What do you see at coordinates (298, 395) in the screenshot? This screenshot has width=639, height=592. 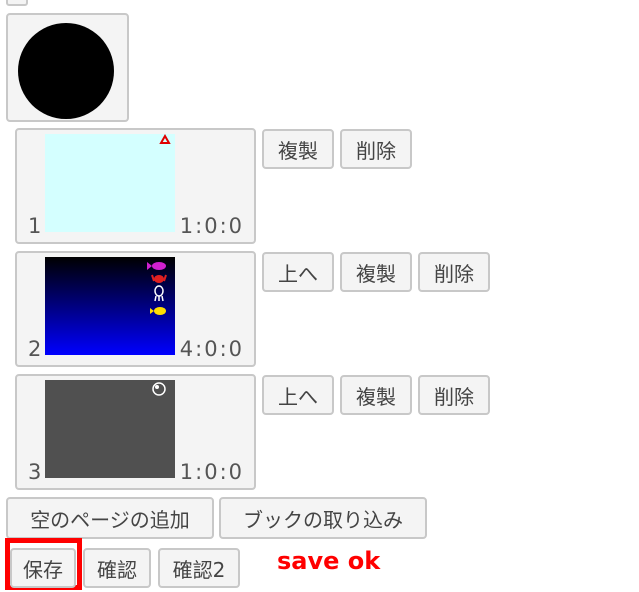 I see `move-up-page-3-button: 上へ` at bounding box center [298, 395].